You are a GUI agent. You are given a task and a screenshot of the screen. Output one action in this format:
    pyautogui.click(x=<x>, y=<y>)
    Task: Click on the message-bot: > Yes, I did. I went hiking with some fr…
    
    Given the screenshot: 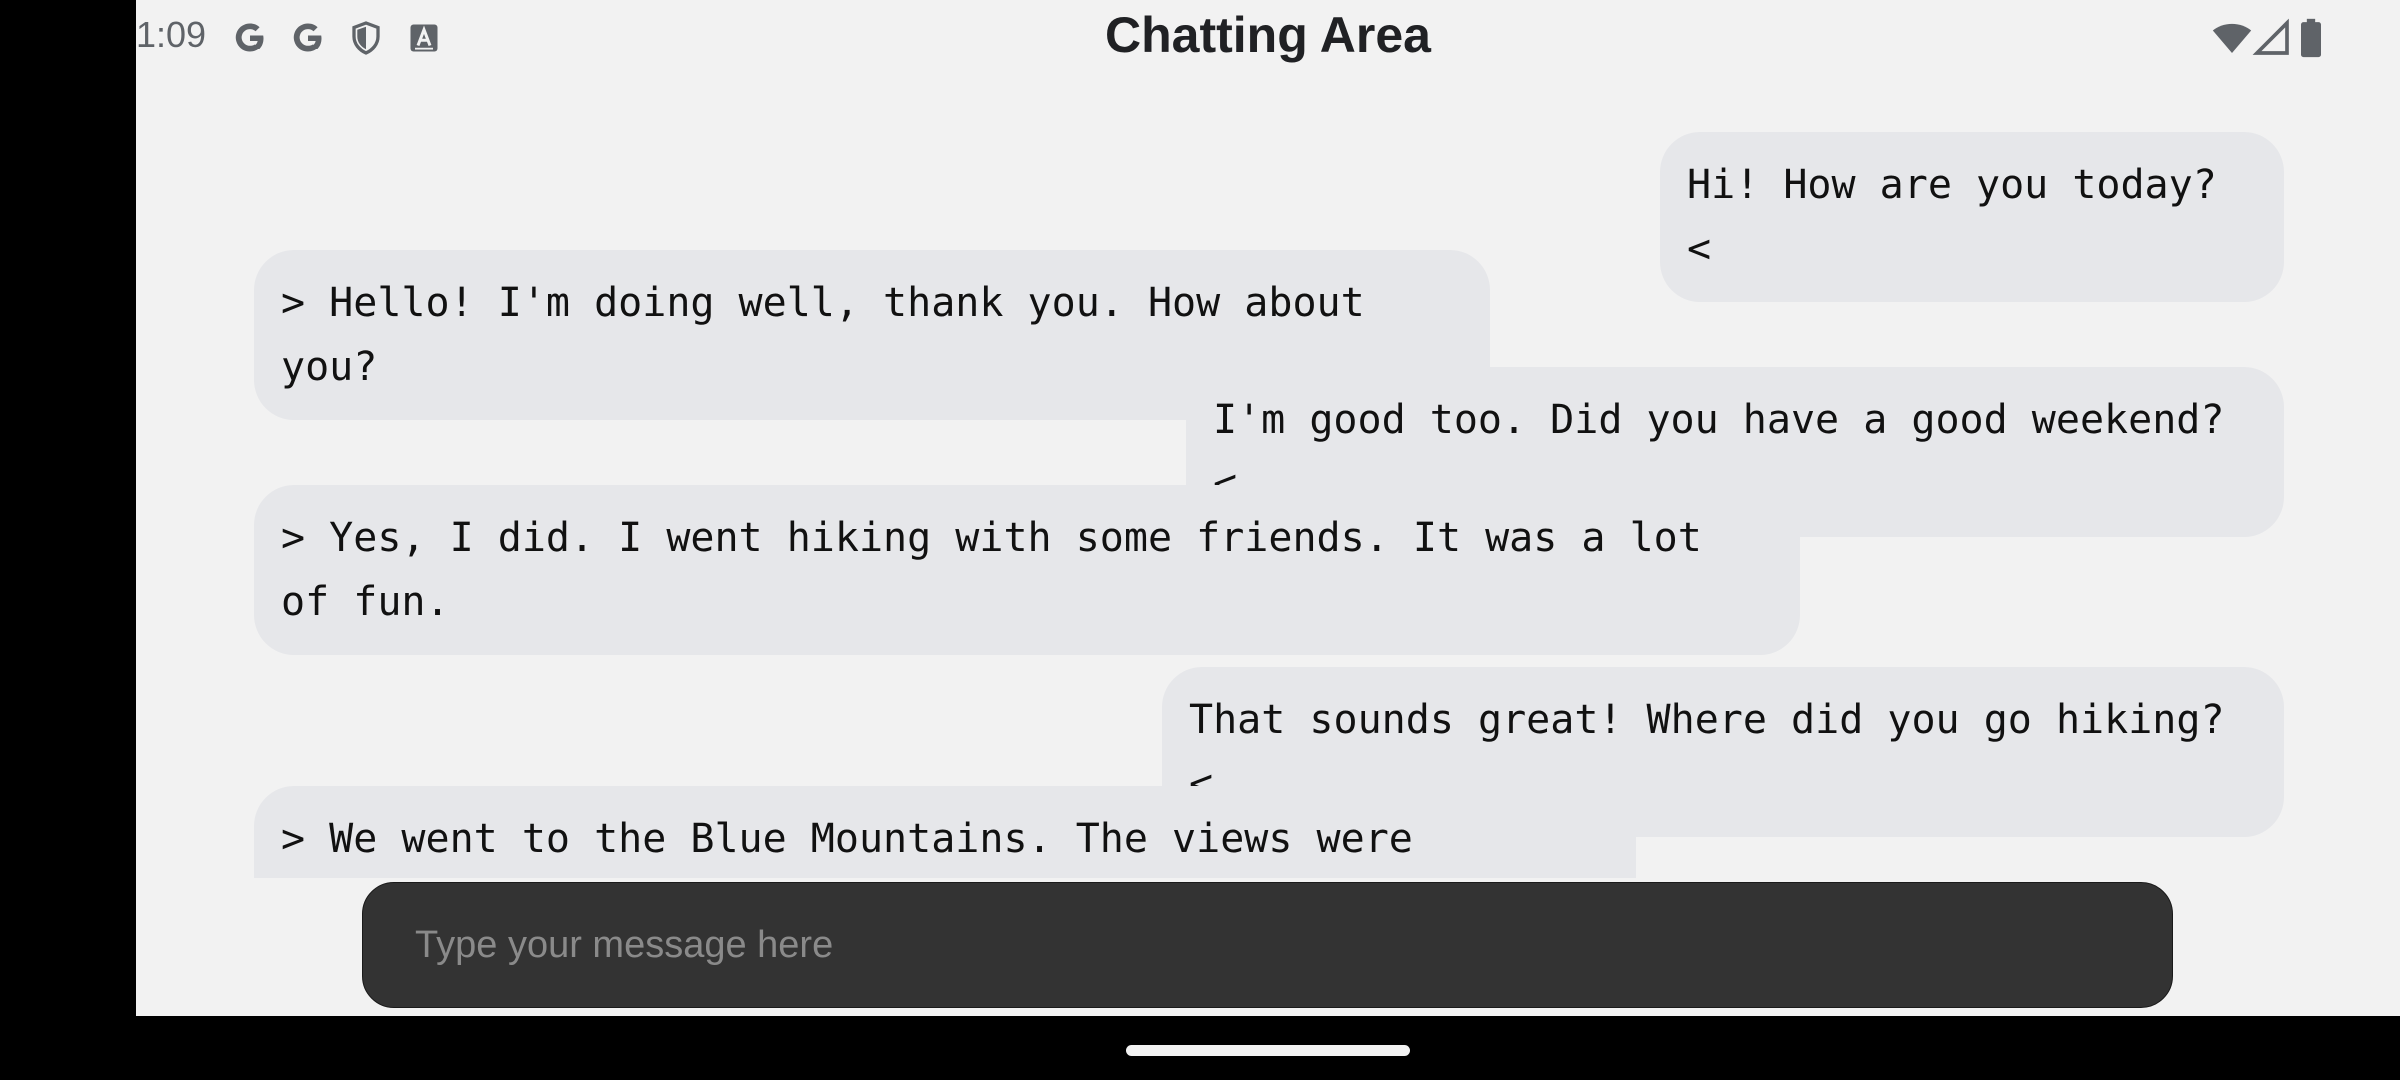 What is the action you would take?
    pyautogui.click(x=1027, y=570)
    